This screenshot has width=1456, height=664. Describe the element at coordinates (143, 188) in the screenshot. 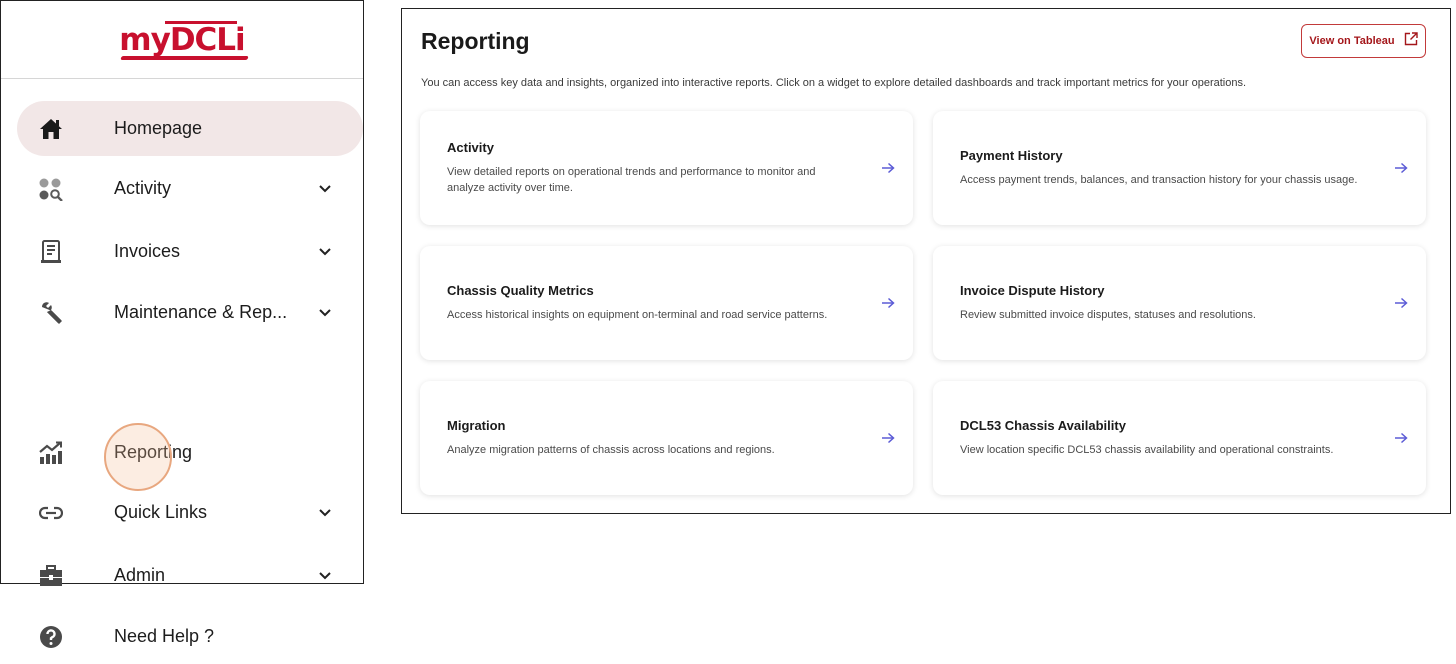

I see `sidebar-item-label: Activity` at that location.